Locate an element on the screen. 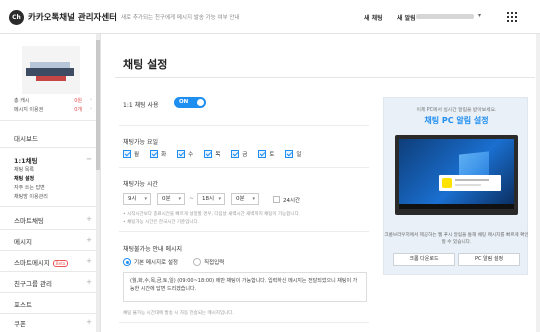  time-label: 채팅가능 시간 is located at coordinates (141, 184).